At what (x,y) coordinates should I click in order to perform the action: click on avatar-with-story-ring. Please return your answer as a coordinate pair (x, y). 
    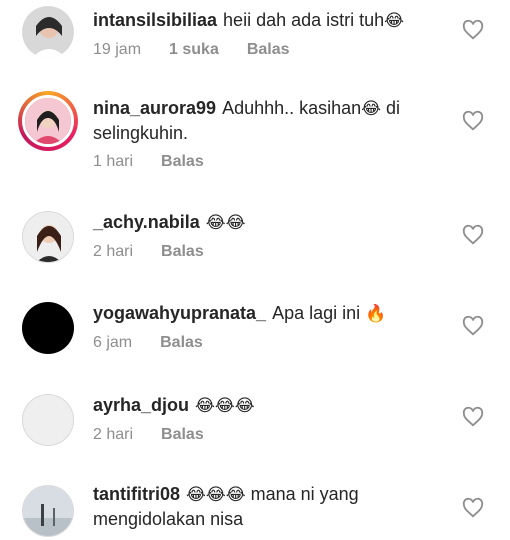
    Looking at the image, I should click on (48, 121).